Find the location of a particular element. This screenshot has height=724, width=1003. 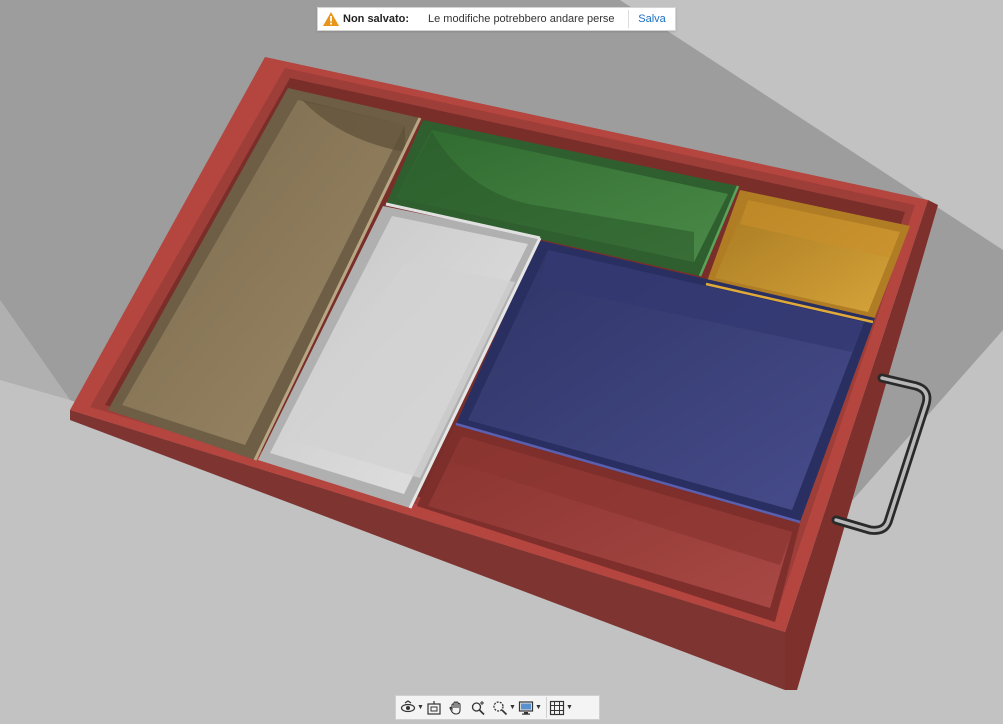

pan-button is located at coordinates (459, 707).